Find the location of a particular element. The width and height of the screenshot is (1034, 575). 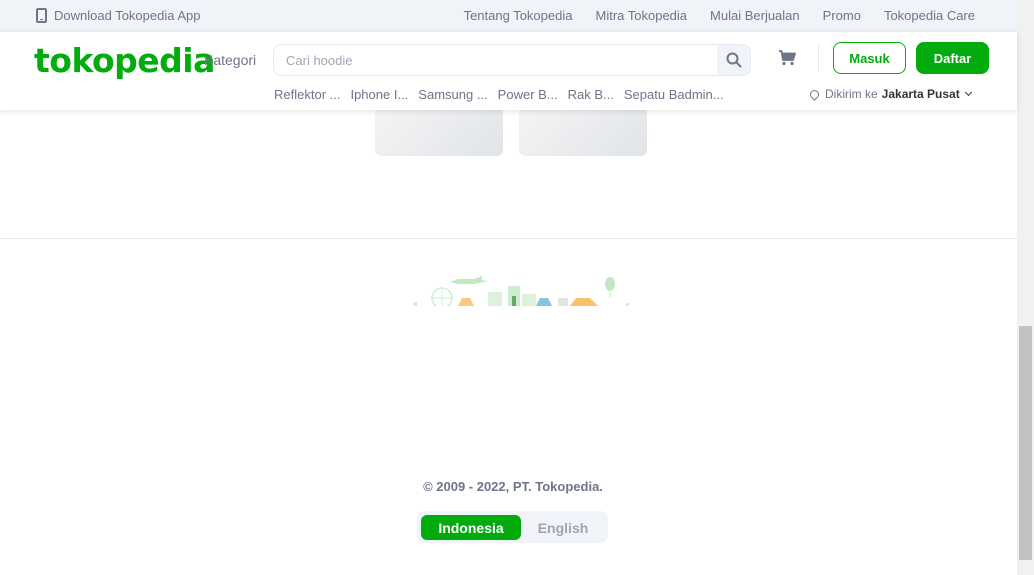

cart-button is located at coordinates (787, 60).